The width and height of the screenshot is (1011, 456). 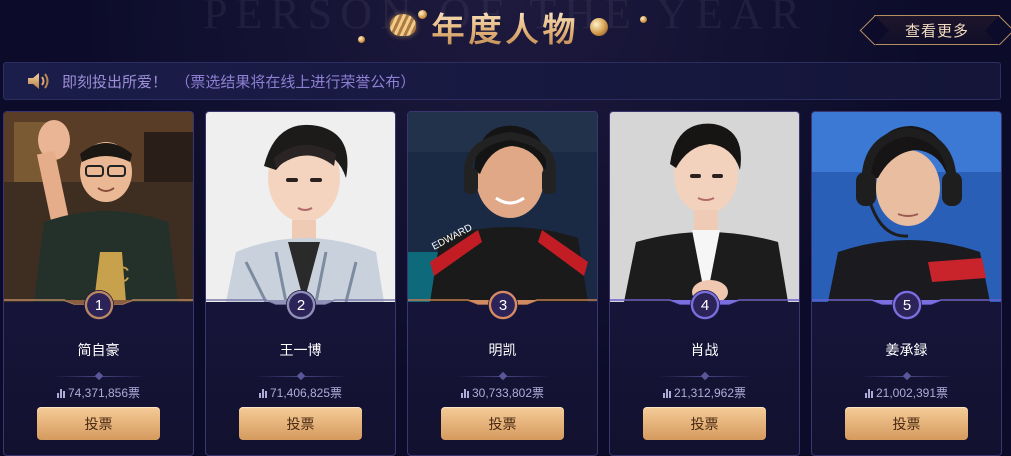 What do you see at coordinates (502, 207) in the screenshot?
I see `candidate-photo: EDWARD` at bounding box center [502, 207].